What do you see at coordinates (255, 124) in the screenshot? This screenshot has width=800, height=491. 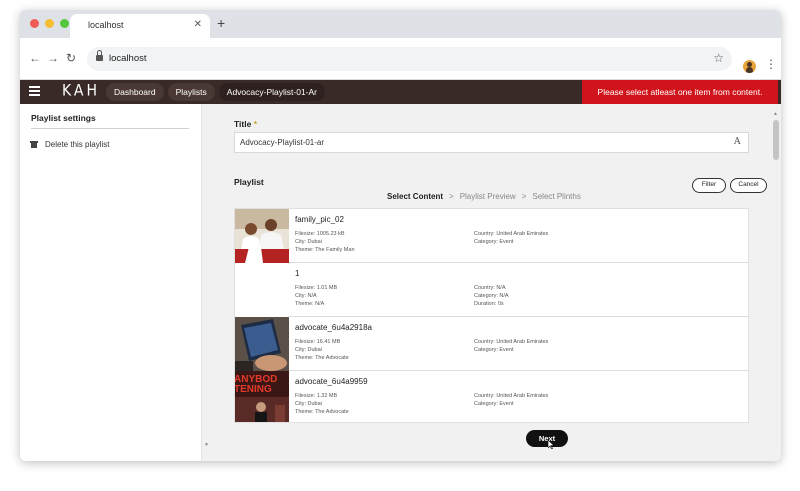 I see `required-mark: *` at bounding box center [255, 124].